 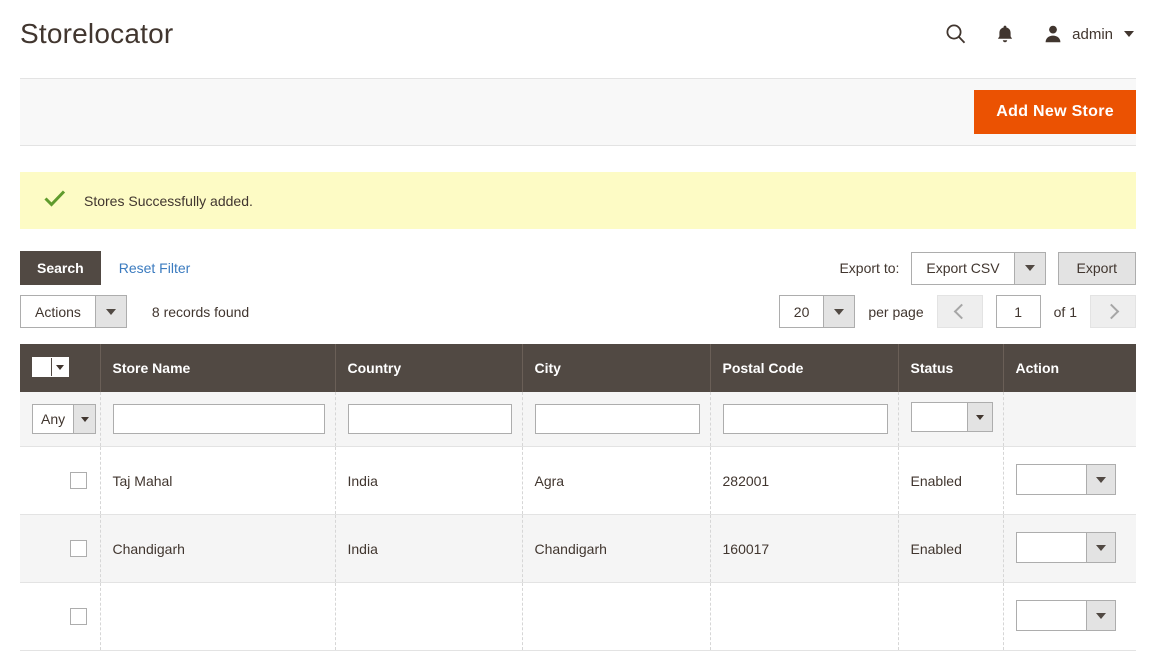 What do you see at coordinates (1018, 311) in the screenshot?
I see `current-page-input` at bounding box center [1018, 311].